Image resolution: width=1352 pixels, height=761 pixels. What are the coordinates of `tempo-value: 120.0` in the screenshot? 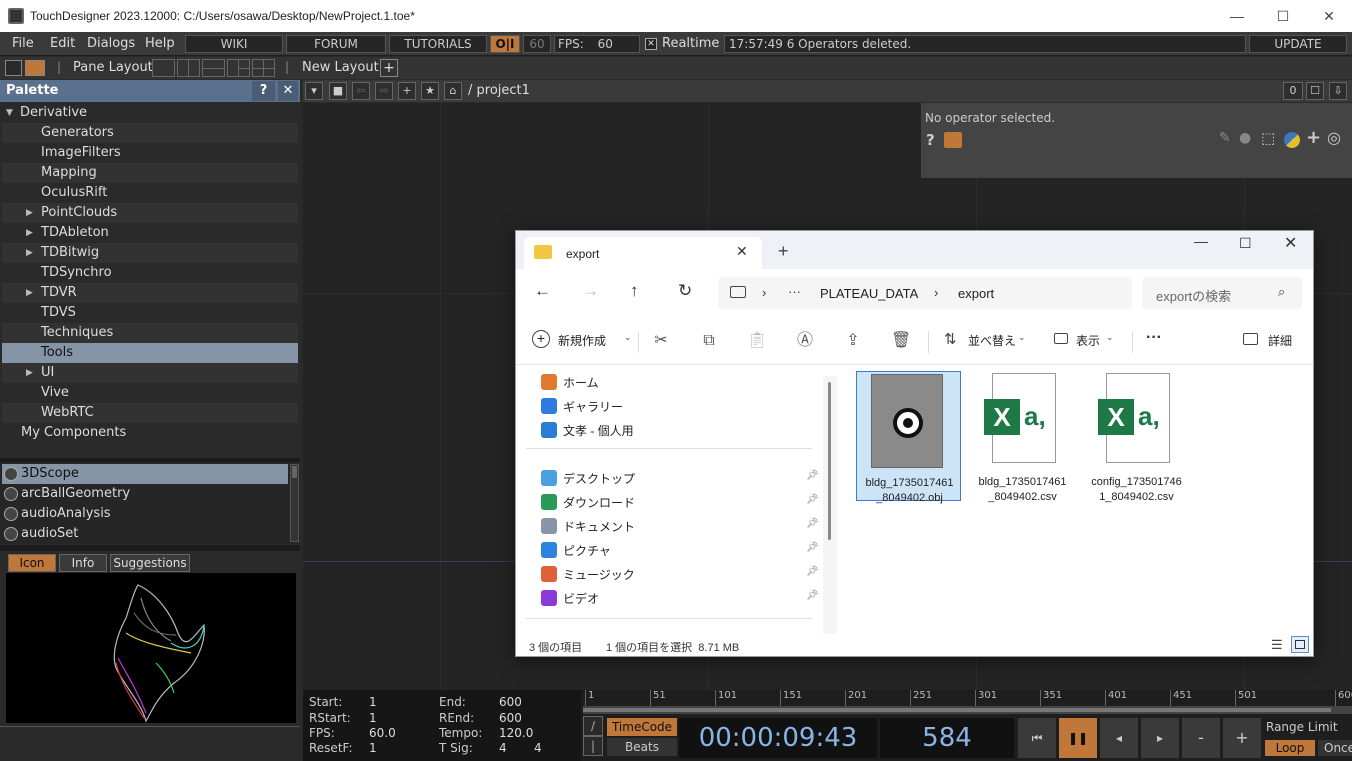 It's located at (516, 733).